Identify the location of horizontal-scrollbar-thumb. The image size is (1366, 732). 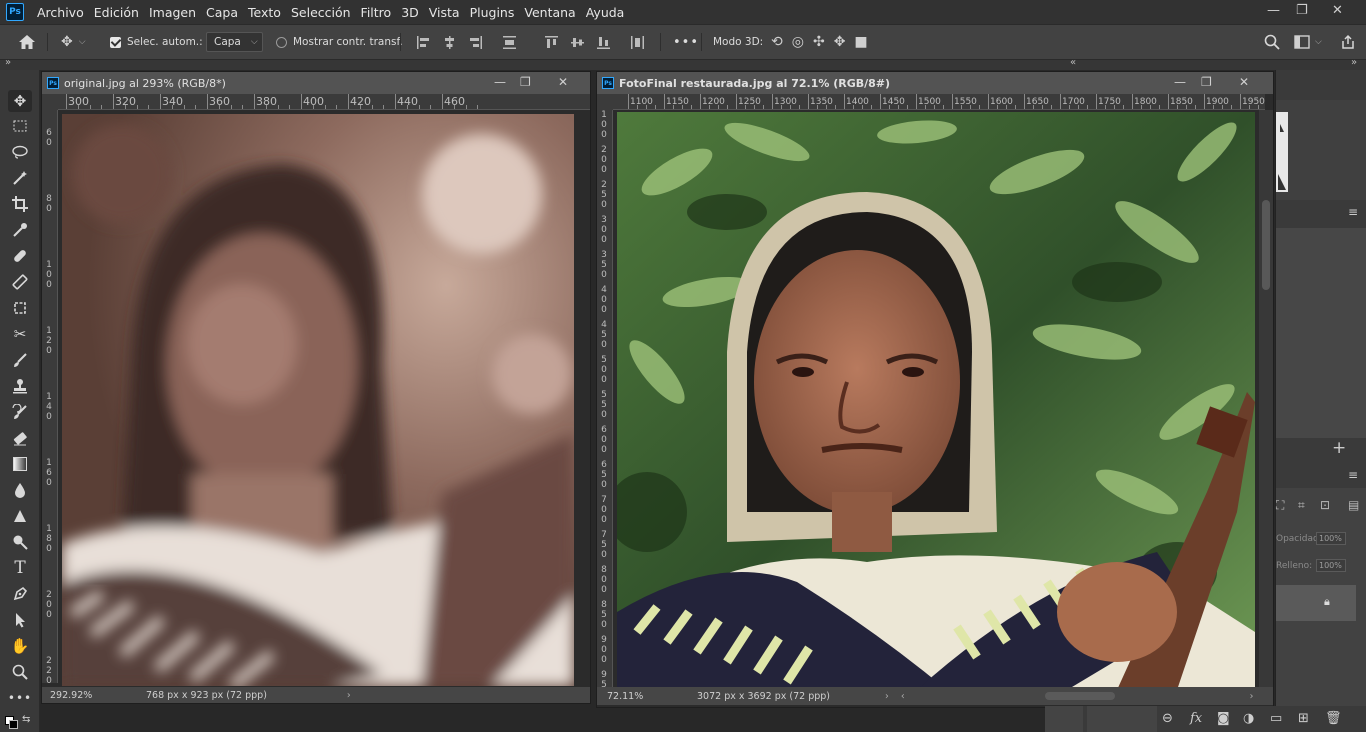
(1079, 696).